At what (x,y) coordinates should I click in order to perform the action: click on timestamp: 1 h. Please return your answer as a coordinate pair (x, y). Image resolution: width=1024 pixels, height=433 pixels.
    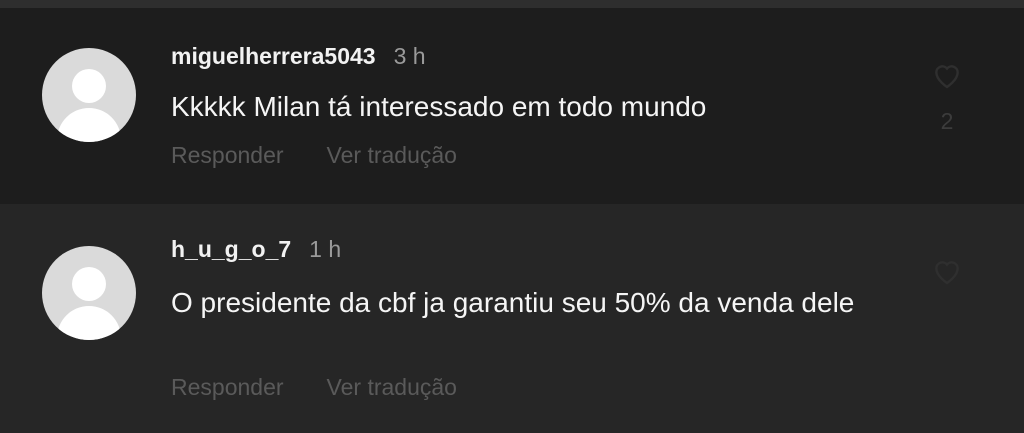
    Looking at the image, I should click on (325, 249).